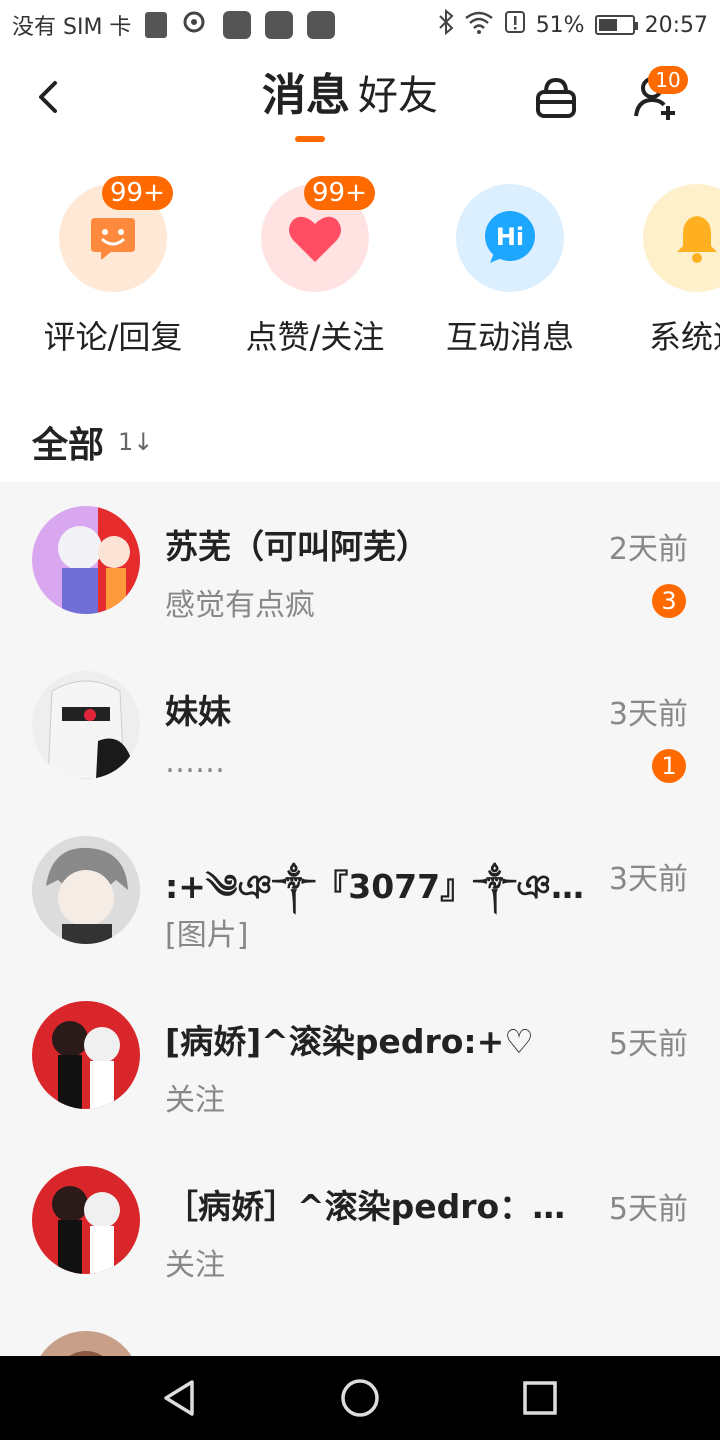 The image size is (720, 1440). Describe the element at coordinates (479, 25) in the screenshot. I see `wifi-icon` at that location.